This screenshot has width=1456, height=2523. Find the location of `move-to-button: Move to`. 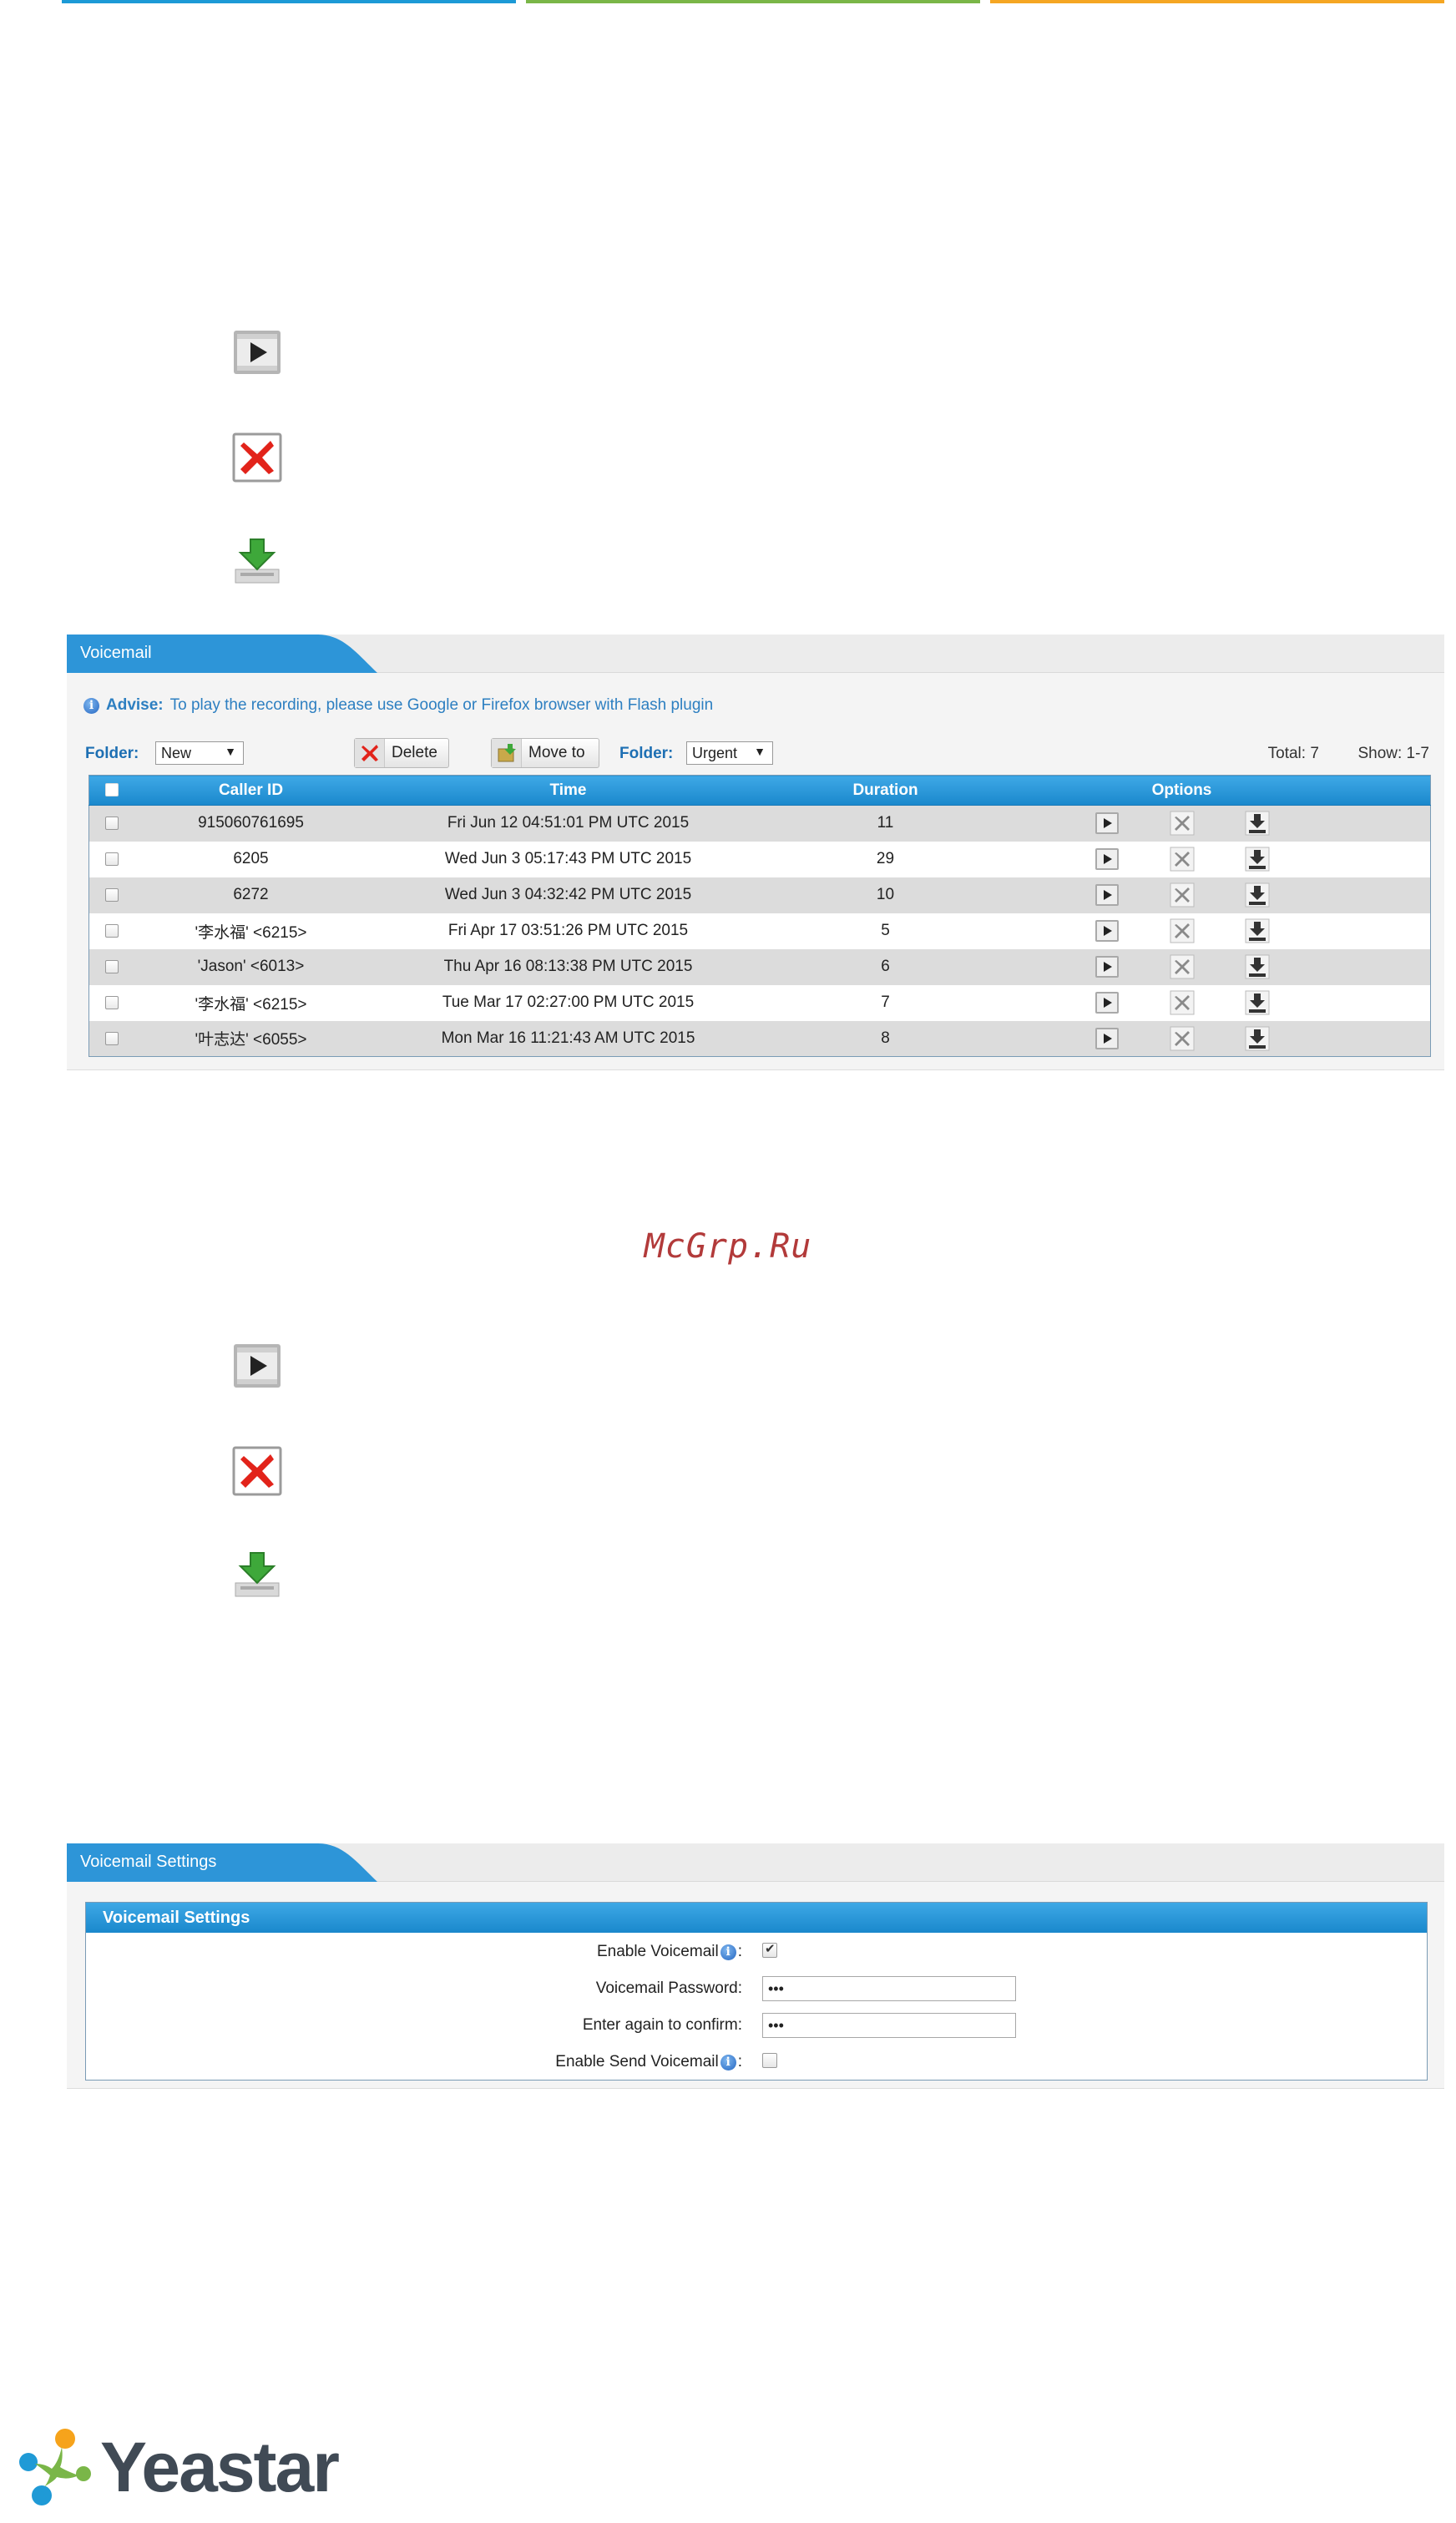

move-to-button: Move to is located at coordinates (545, 753).